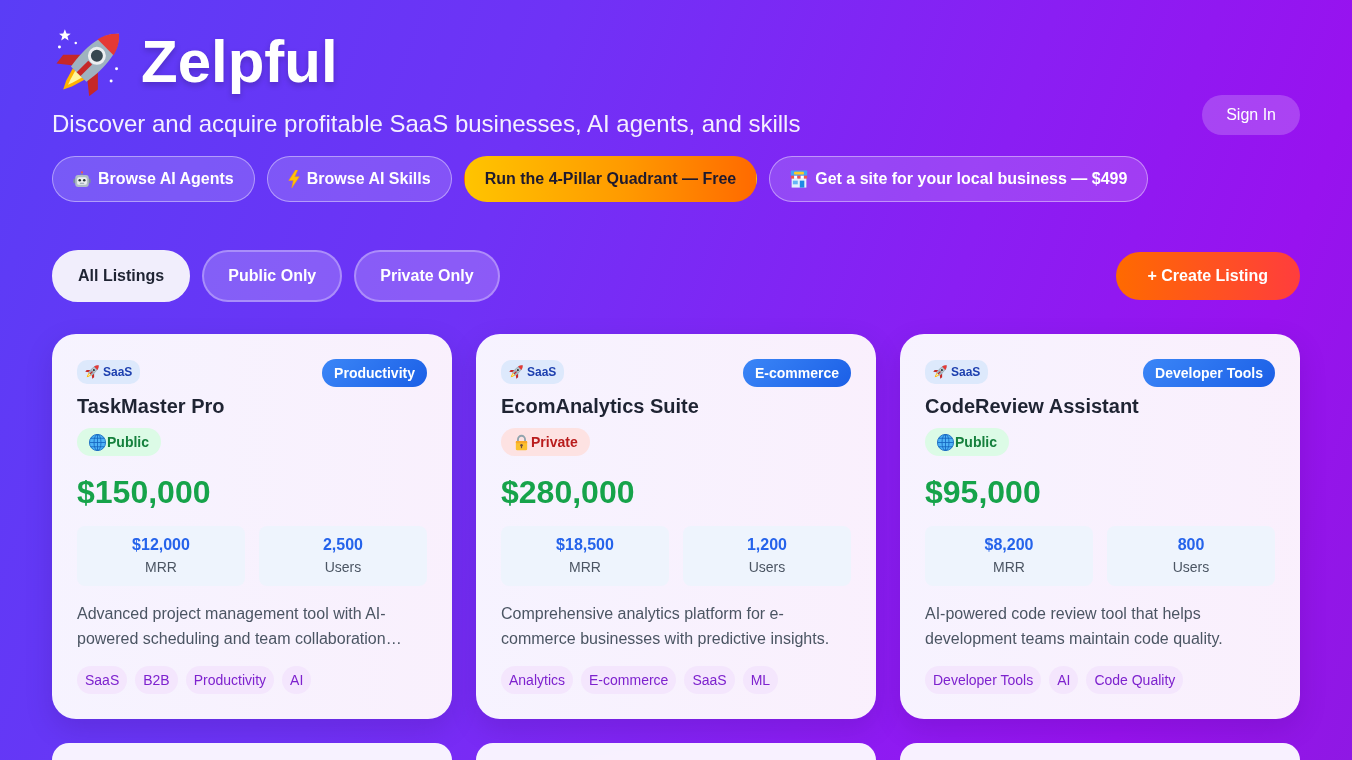 This screenshot has height=760, width=1352. I want to click on stat-value: 800, so click(1191, 544).